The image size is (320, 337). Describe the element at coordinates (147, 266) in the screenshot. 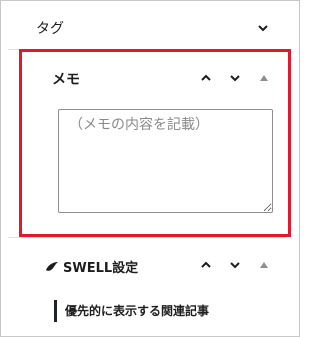

I see `swell-panel-header: SWELL設定` at that location.